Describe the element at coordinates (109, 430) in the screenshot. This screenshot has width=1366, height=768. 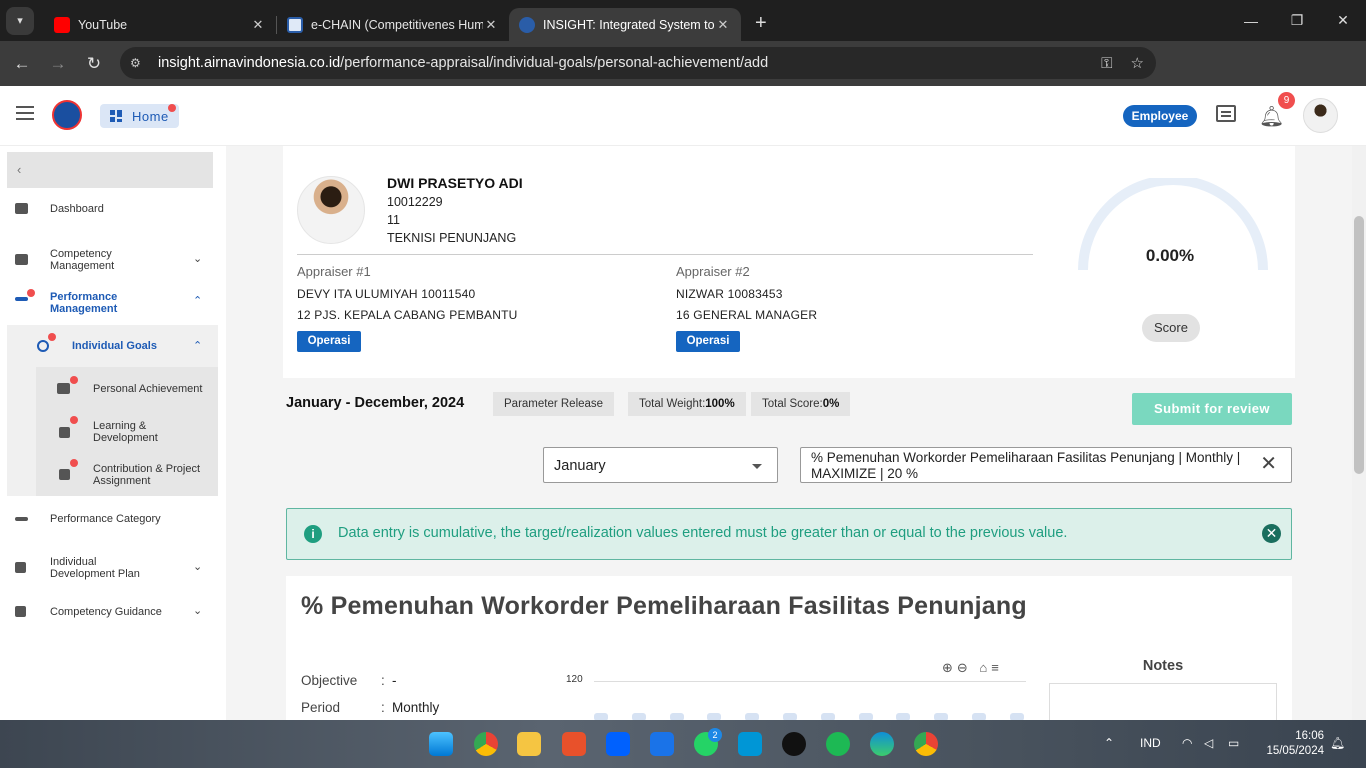
I see `sidebar-item-learning-development: Learning & Development` at that location.